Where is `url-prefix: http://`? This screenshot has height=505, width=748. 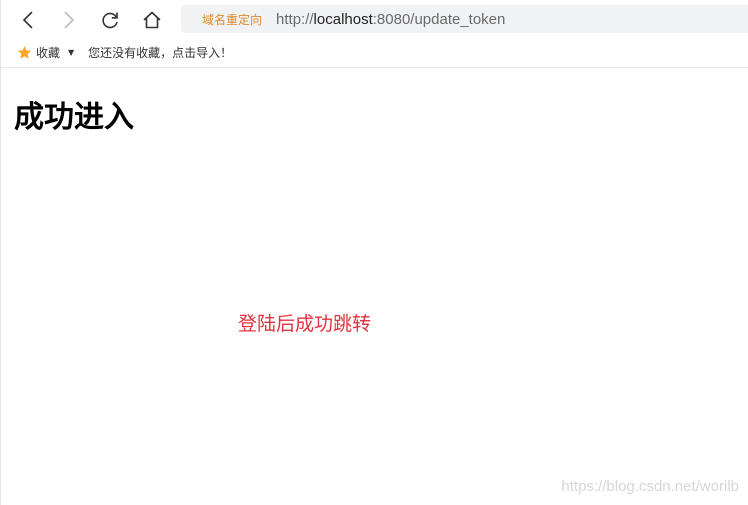 url-prefix: http:// is located at coordinates (295, 19).